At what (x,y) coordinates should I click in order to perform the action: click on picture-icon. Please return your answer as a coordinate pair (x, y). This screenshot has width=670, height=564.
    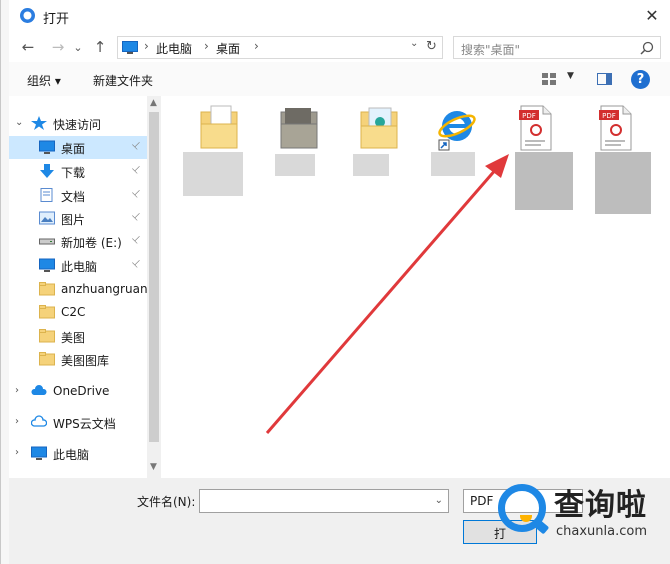
    Looking at the image, I should click on (47, 218).